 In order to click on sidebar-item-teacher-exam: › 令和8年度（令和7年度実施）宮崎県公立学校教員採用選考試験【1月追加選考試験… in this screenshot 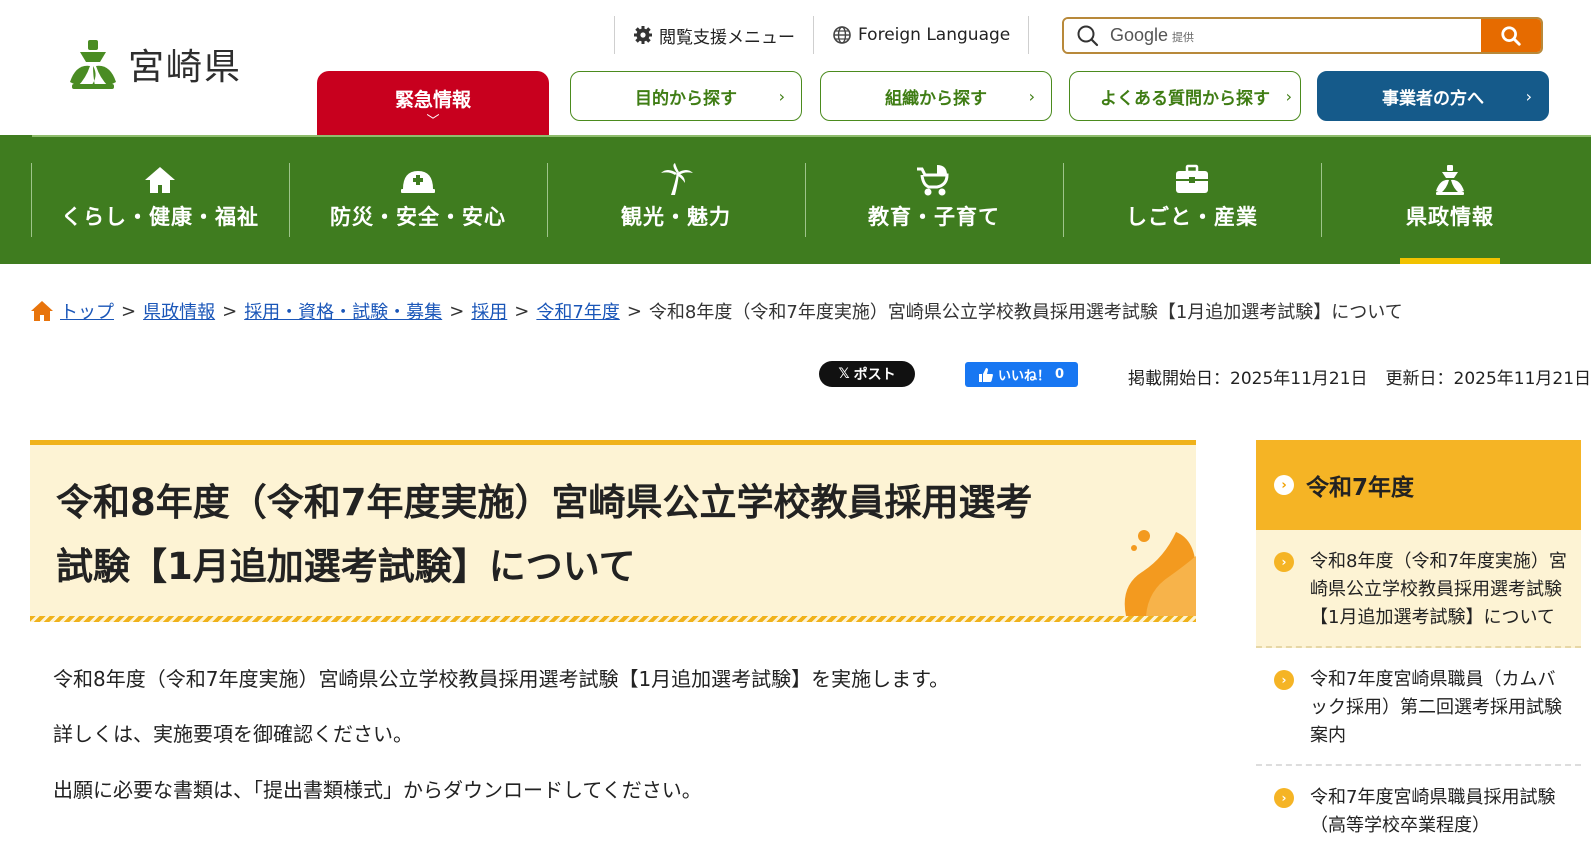, I will do `click(1418, 589)`.